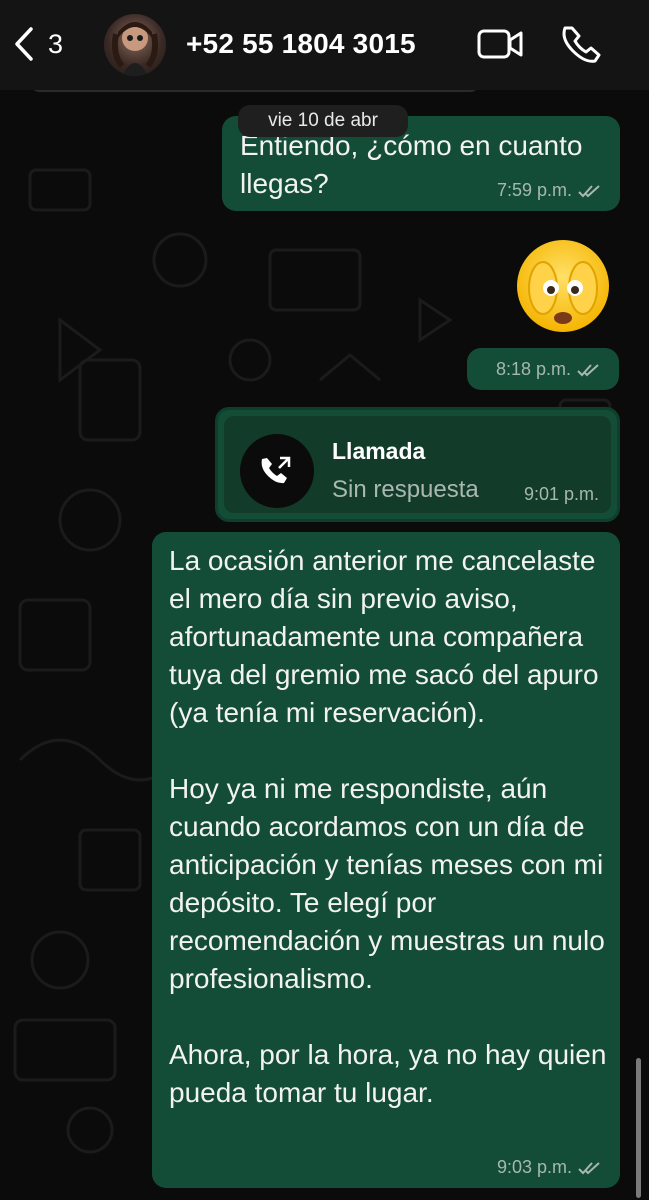 The image size is (649, 1200). What do you see at coordinates (323, 121) in the screenshot?
I see `date-separator: vie 10 de abr` at bounding box center [323, 121].